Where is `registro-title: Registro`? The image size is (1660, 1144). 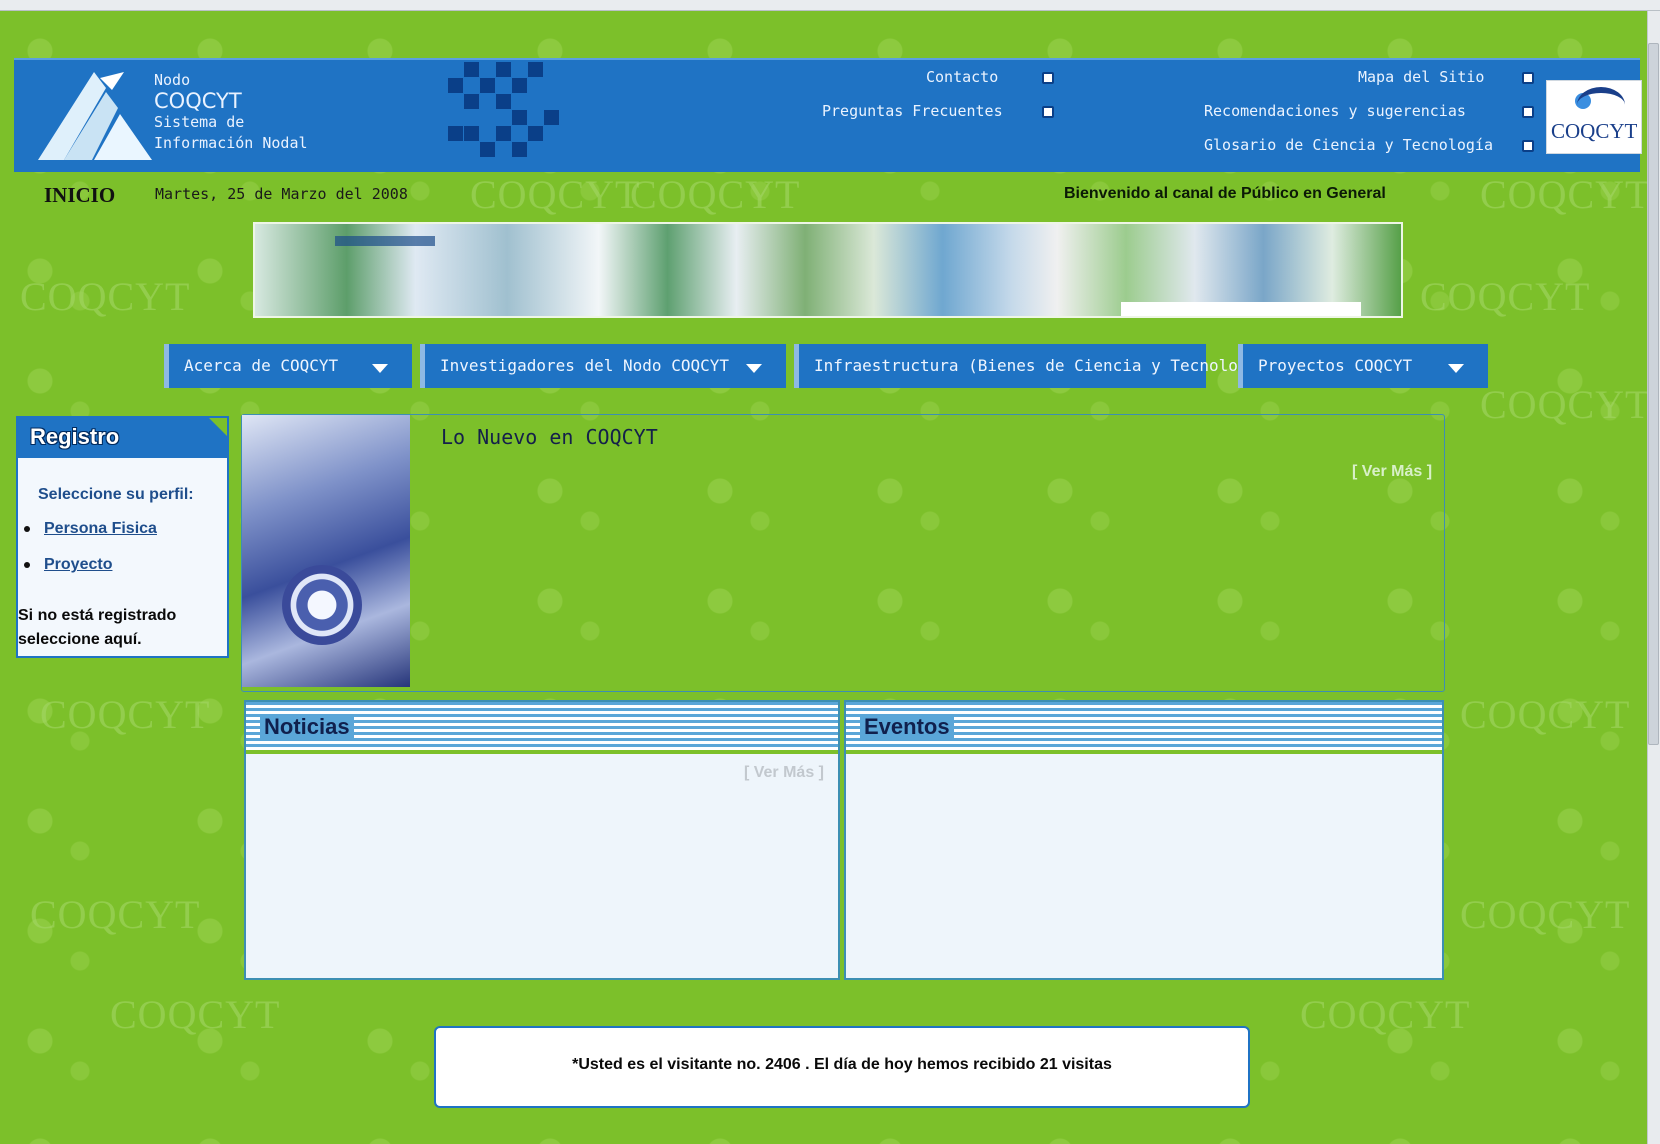 registro-title: Registro is located at coordinates (75, 436).